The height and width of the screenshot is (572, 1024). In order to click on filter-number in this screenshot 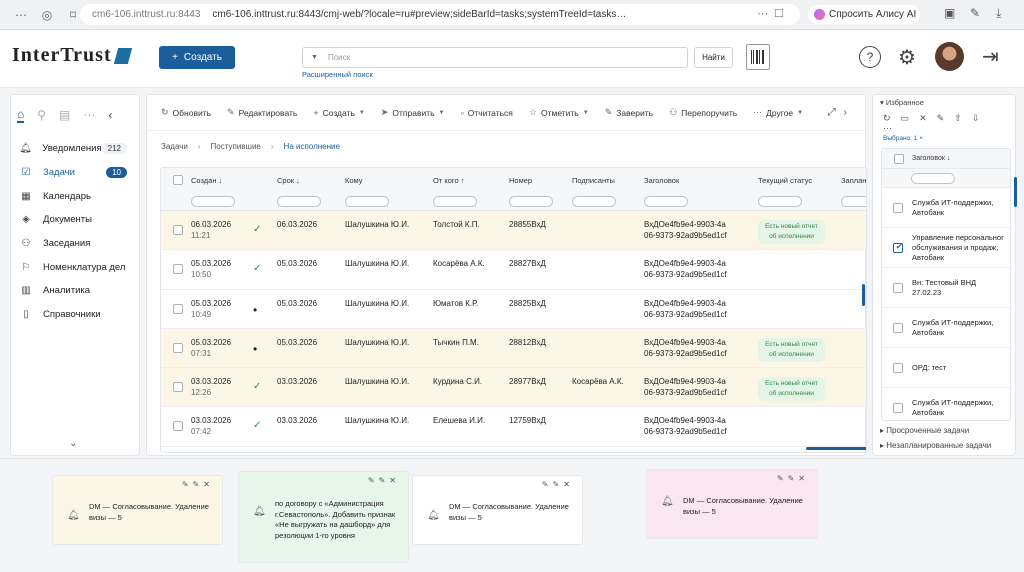, I will do `click(531, 201)`.